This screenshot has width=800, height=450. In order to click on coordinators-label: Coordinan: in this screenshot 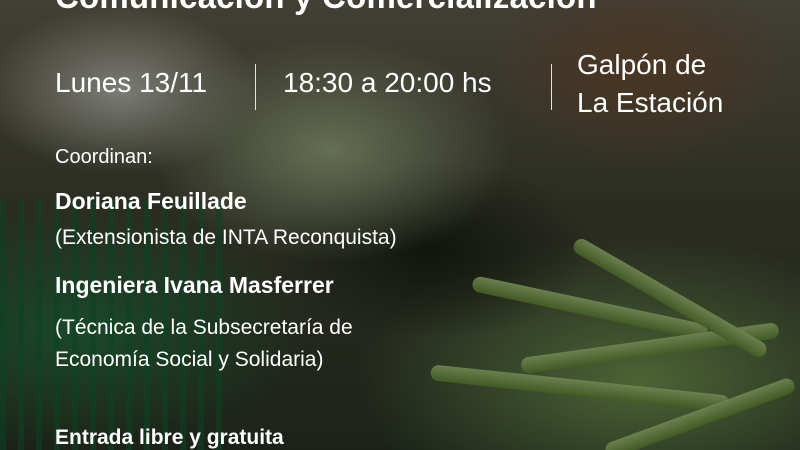, I will do `click(104, 157)`.